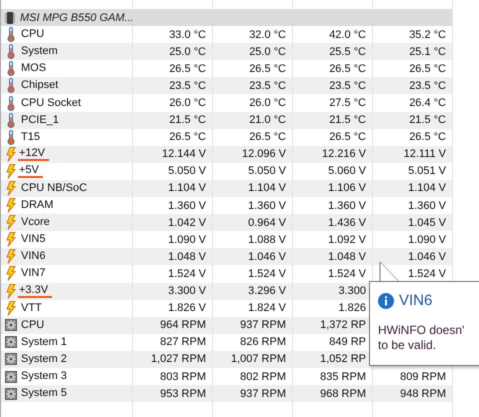  I want to click on sensor-label: CPU NB/SoC, so click(54, 188).